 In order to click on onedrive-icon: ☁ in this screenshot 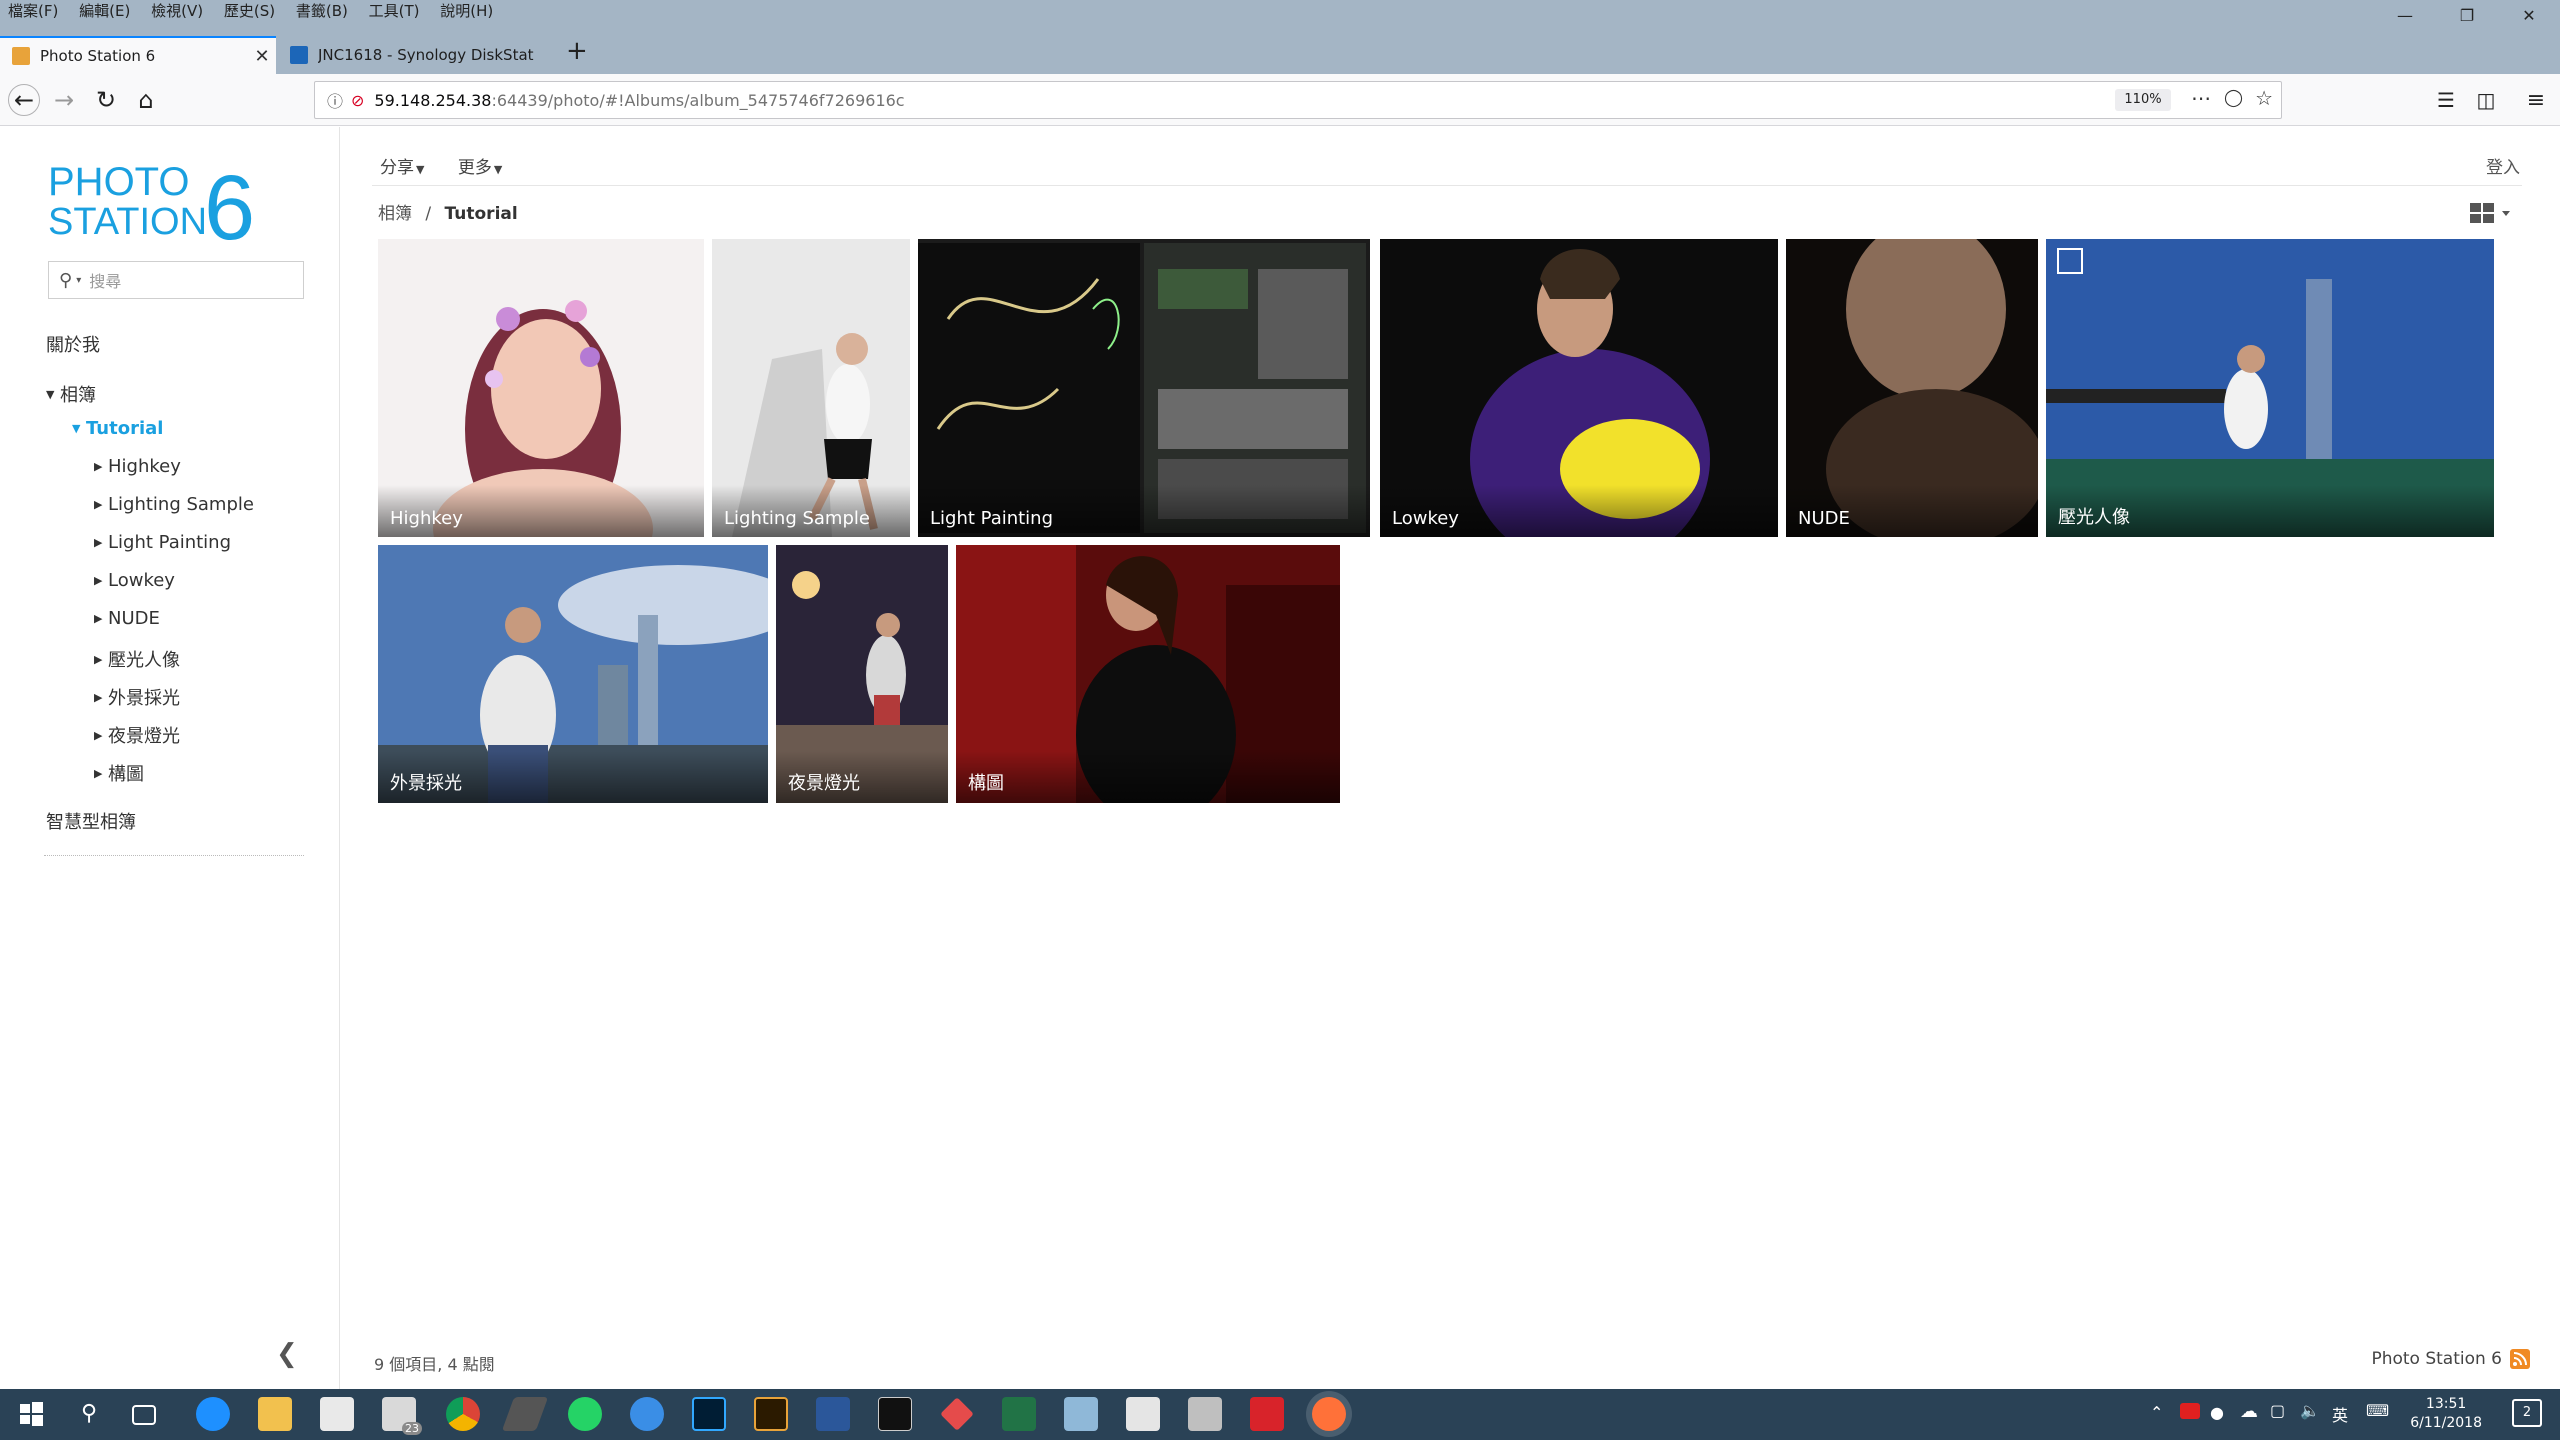, I will do `click(2249, 1411)`.